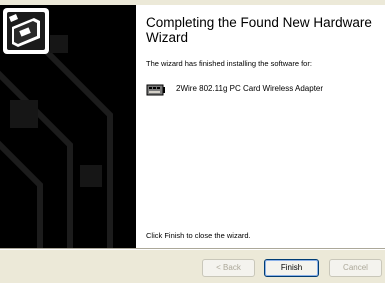  I want to click on cancel-button: Cancel, so click(355, 268).